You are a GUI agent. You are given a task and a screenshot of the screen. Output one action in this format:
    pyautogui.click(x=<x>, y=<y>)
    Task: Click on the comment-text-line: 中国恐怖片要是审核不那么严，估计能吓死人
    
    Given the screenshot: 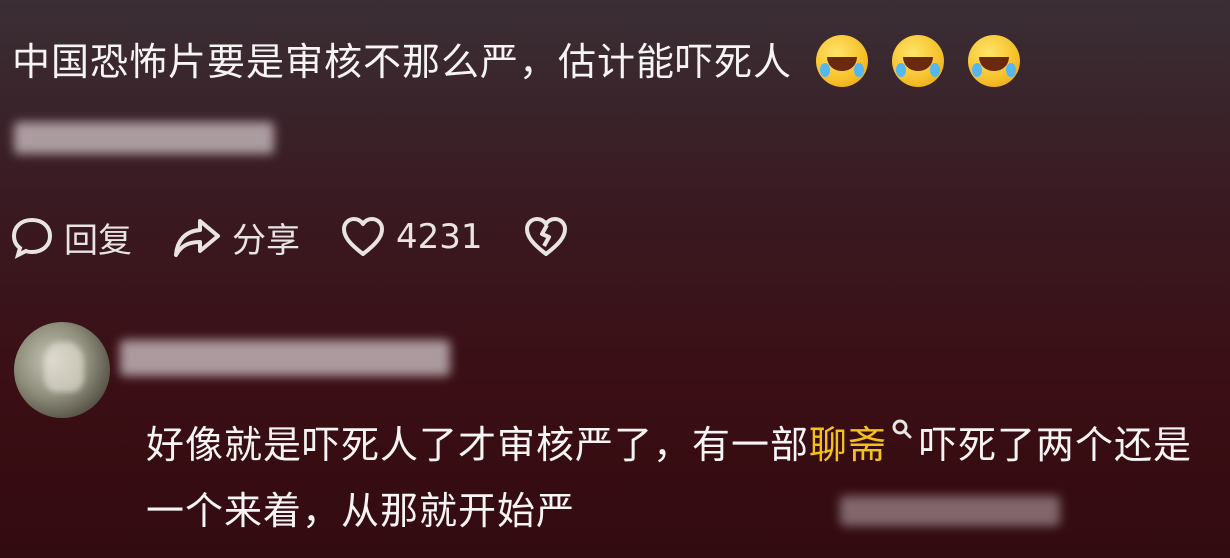 What is the action you would take?
    pyautogui.click(x=516, y=62)
    